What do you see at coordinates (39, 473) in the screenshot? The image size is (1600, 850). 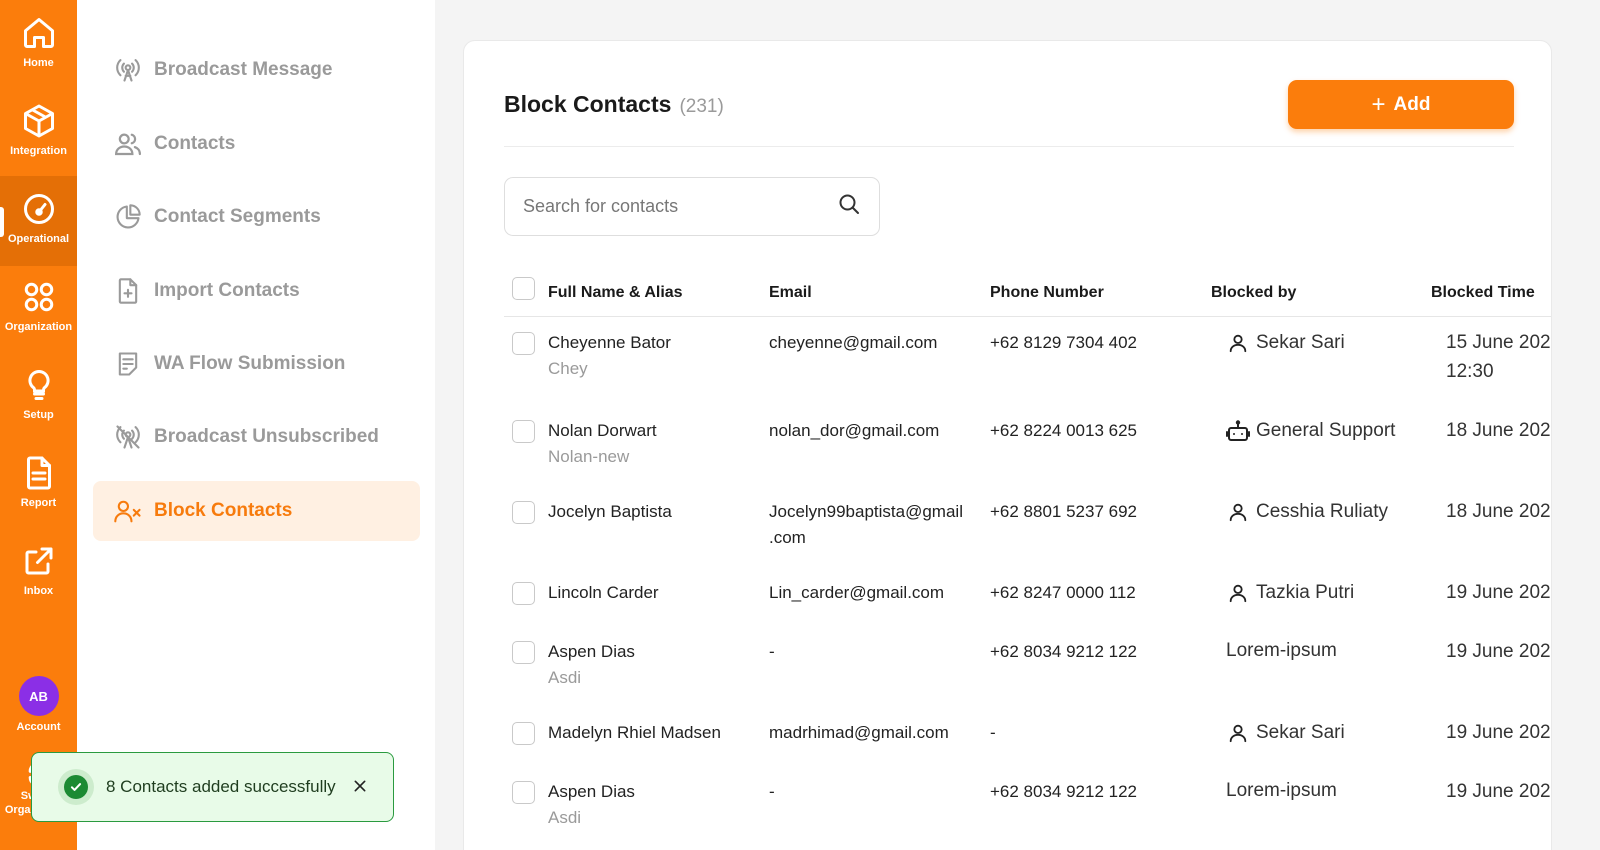 I see `document-icon` at bounding box center [39, 473].